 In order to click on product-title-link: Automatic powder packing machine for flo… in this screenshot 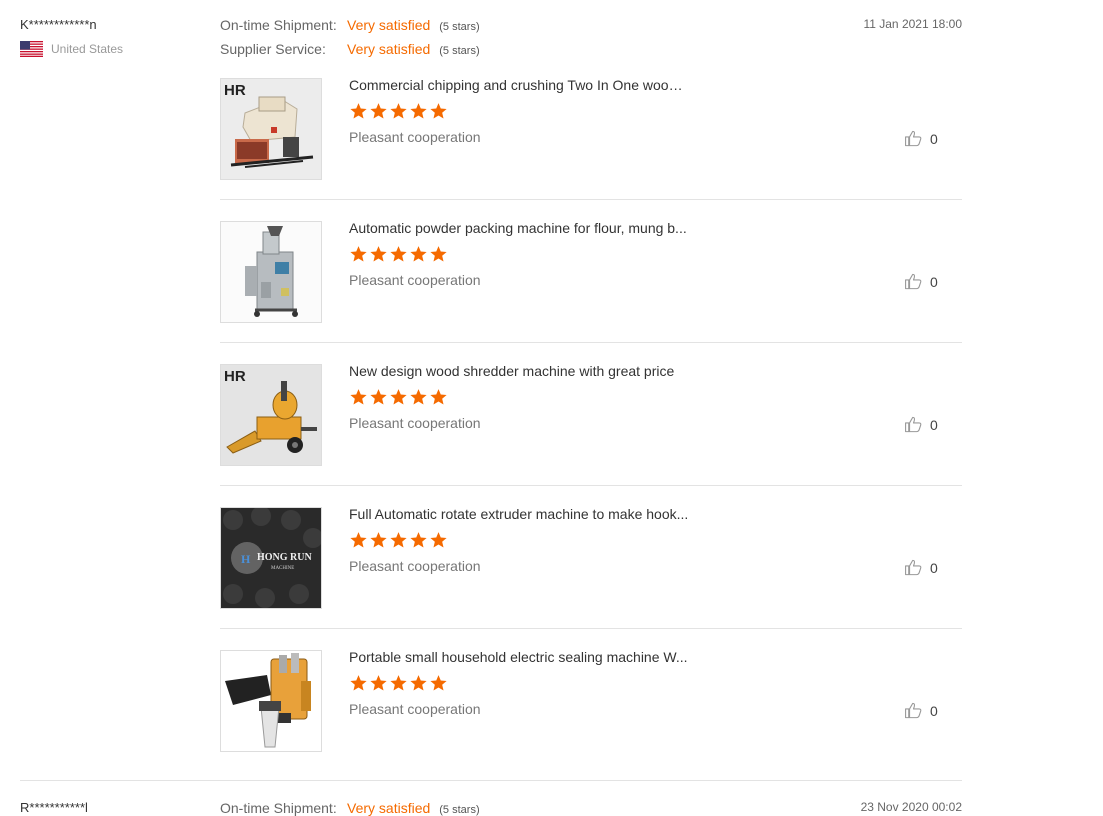, I will do `click(519, 228)`.